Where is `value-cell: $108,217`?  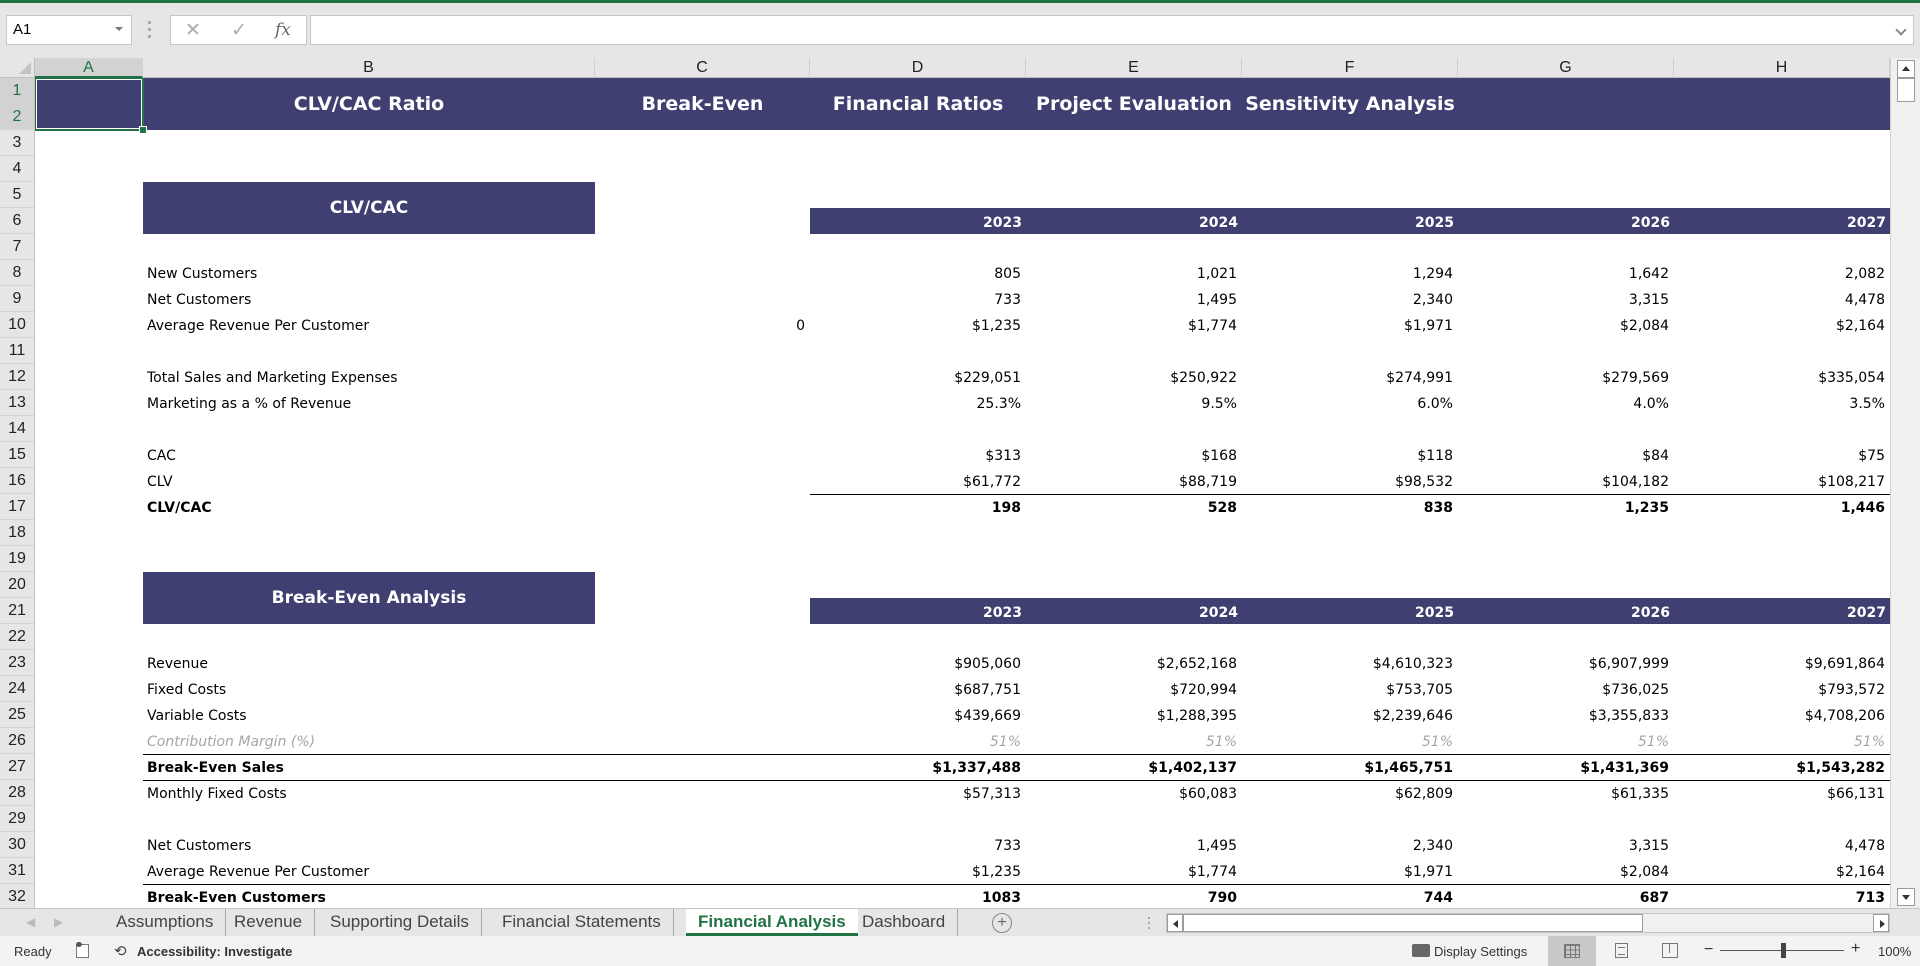 value-cell: $108,217 is located at coordinates (1782, 481).